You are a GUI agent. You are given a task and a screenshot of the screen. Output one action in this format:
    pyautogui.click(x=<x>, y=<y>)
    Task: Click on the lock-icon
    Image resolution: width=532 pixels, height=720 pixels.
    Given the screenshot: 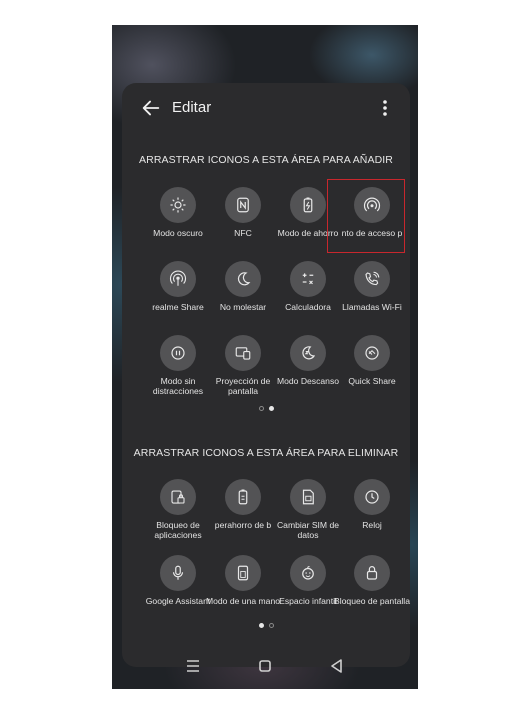 What is the action you would take?
    pyautogui.click(x=372, y=573)
    